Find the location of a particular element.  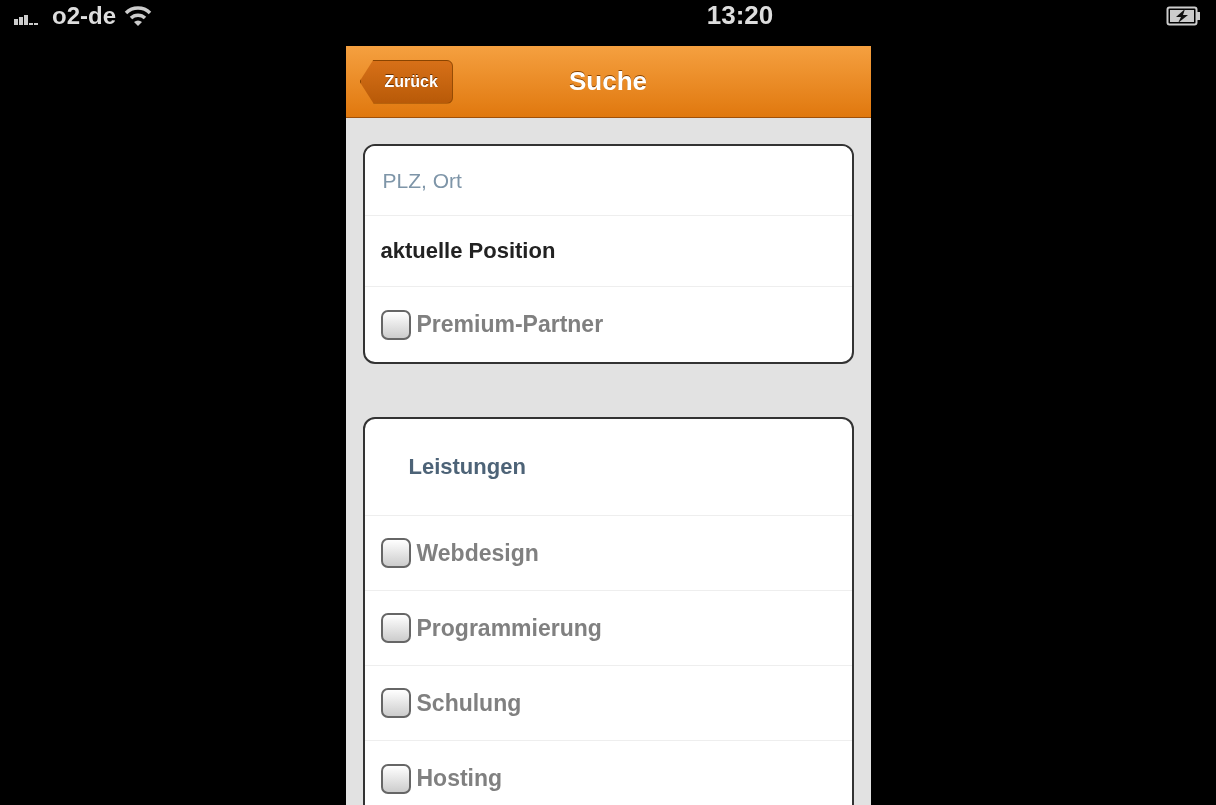

carrier-name: o2-de is located at coordinates (84, 15).